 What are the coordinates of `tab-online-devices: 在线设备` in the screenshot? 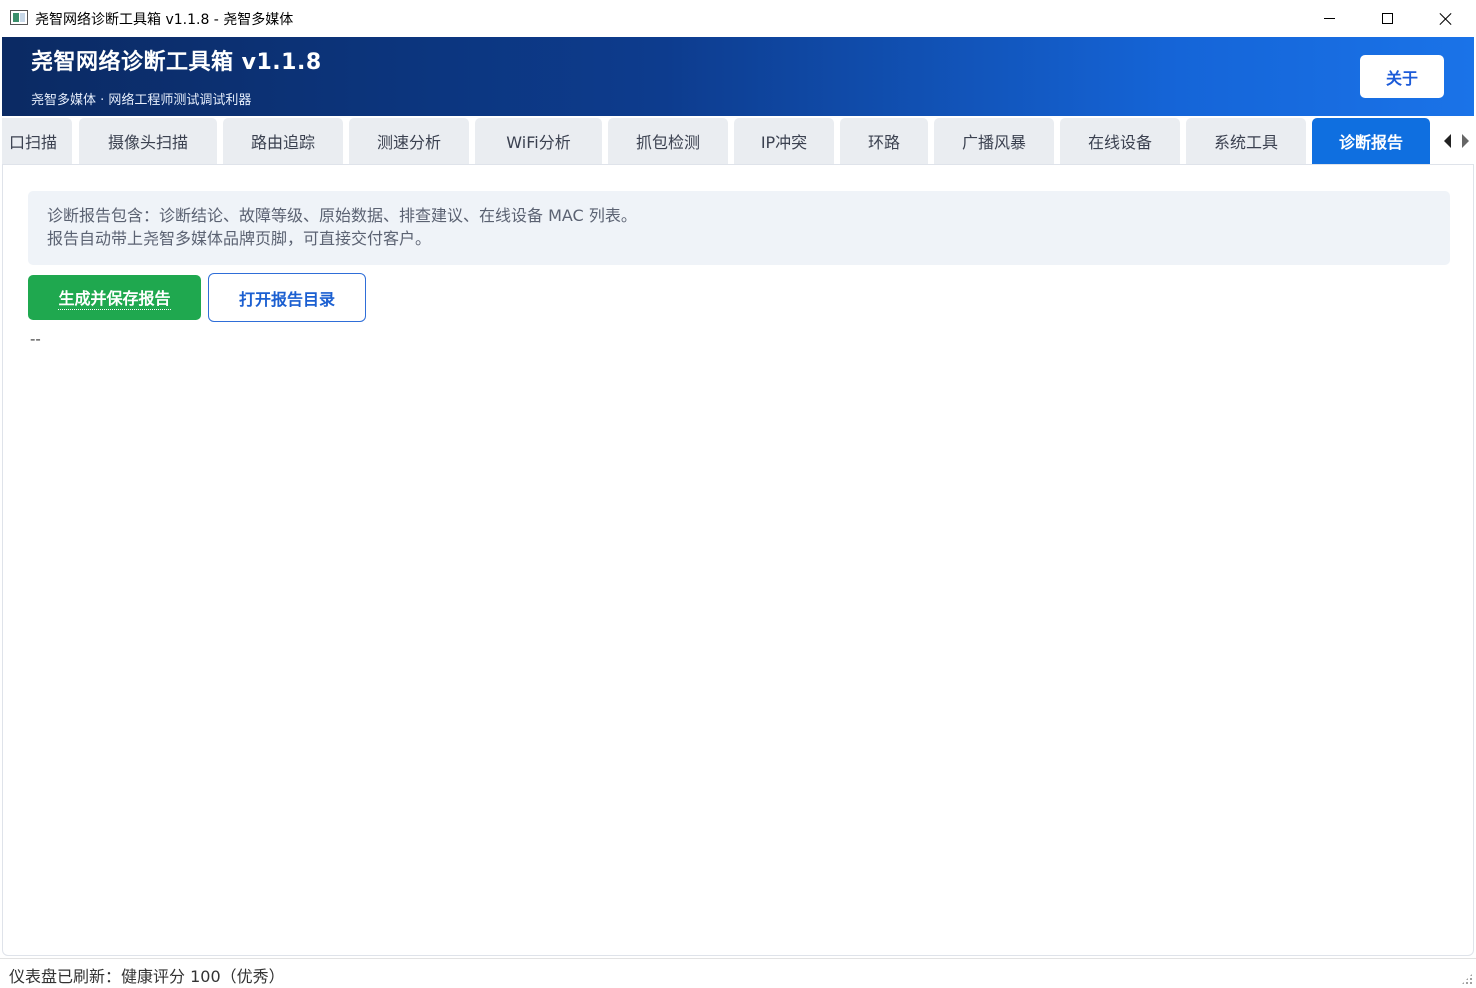 It's located at (1120, 141).